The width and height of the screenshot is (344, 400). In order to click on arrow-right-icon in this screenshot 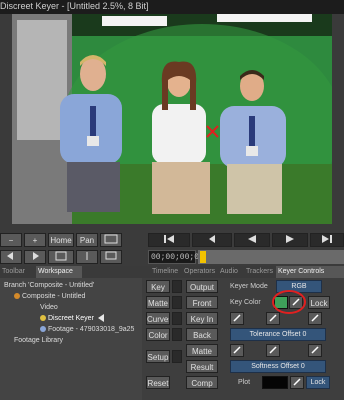, I will do `click(36, 256)`.